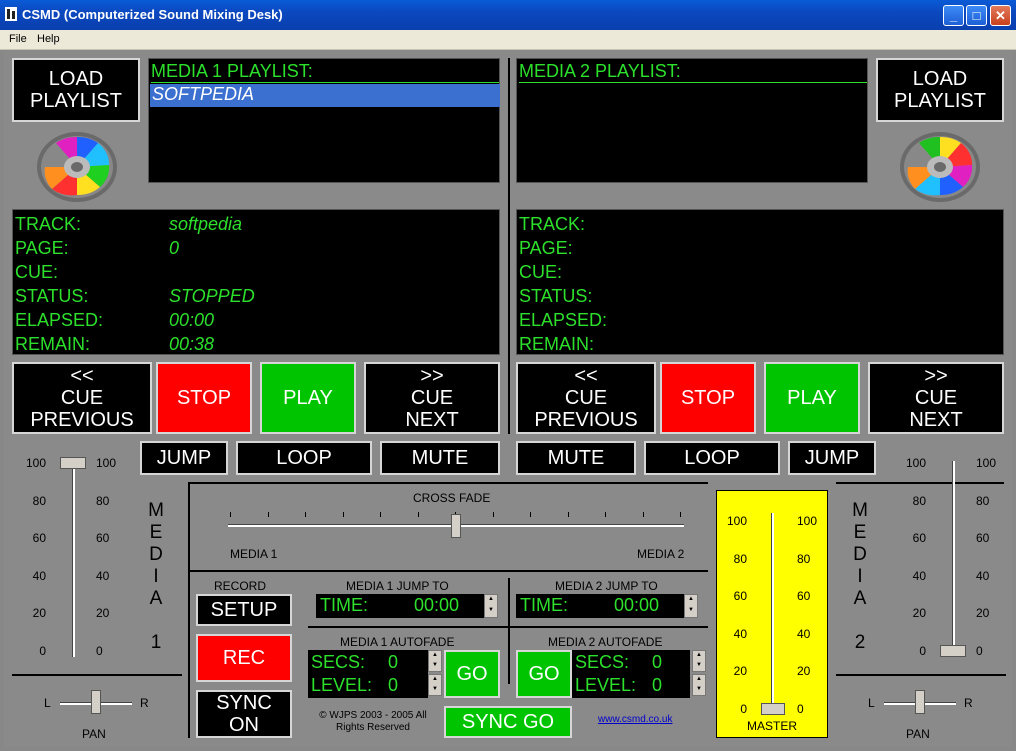 The image size is (1016, 751). What do you see at coordinates (304, 458) in the screenshot?
I see `deck1-loop-button: LOOP` at bounding box center [304, 458].